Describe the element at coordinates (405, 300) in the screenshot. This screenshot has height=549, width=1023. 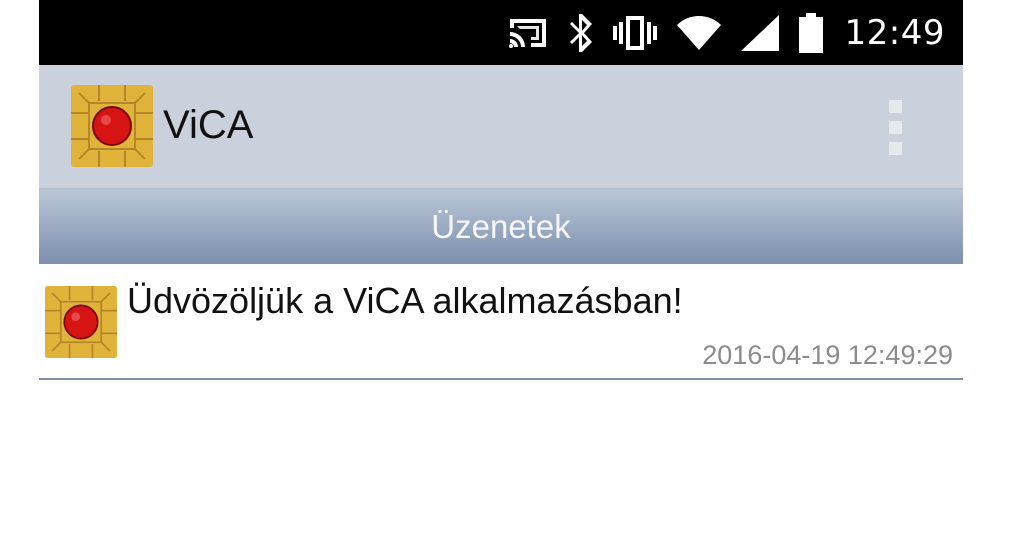
I see `message-title: Üdvözöljük a ViCA alkalmazásban!` at that location.